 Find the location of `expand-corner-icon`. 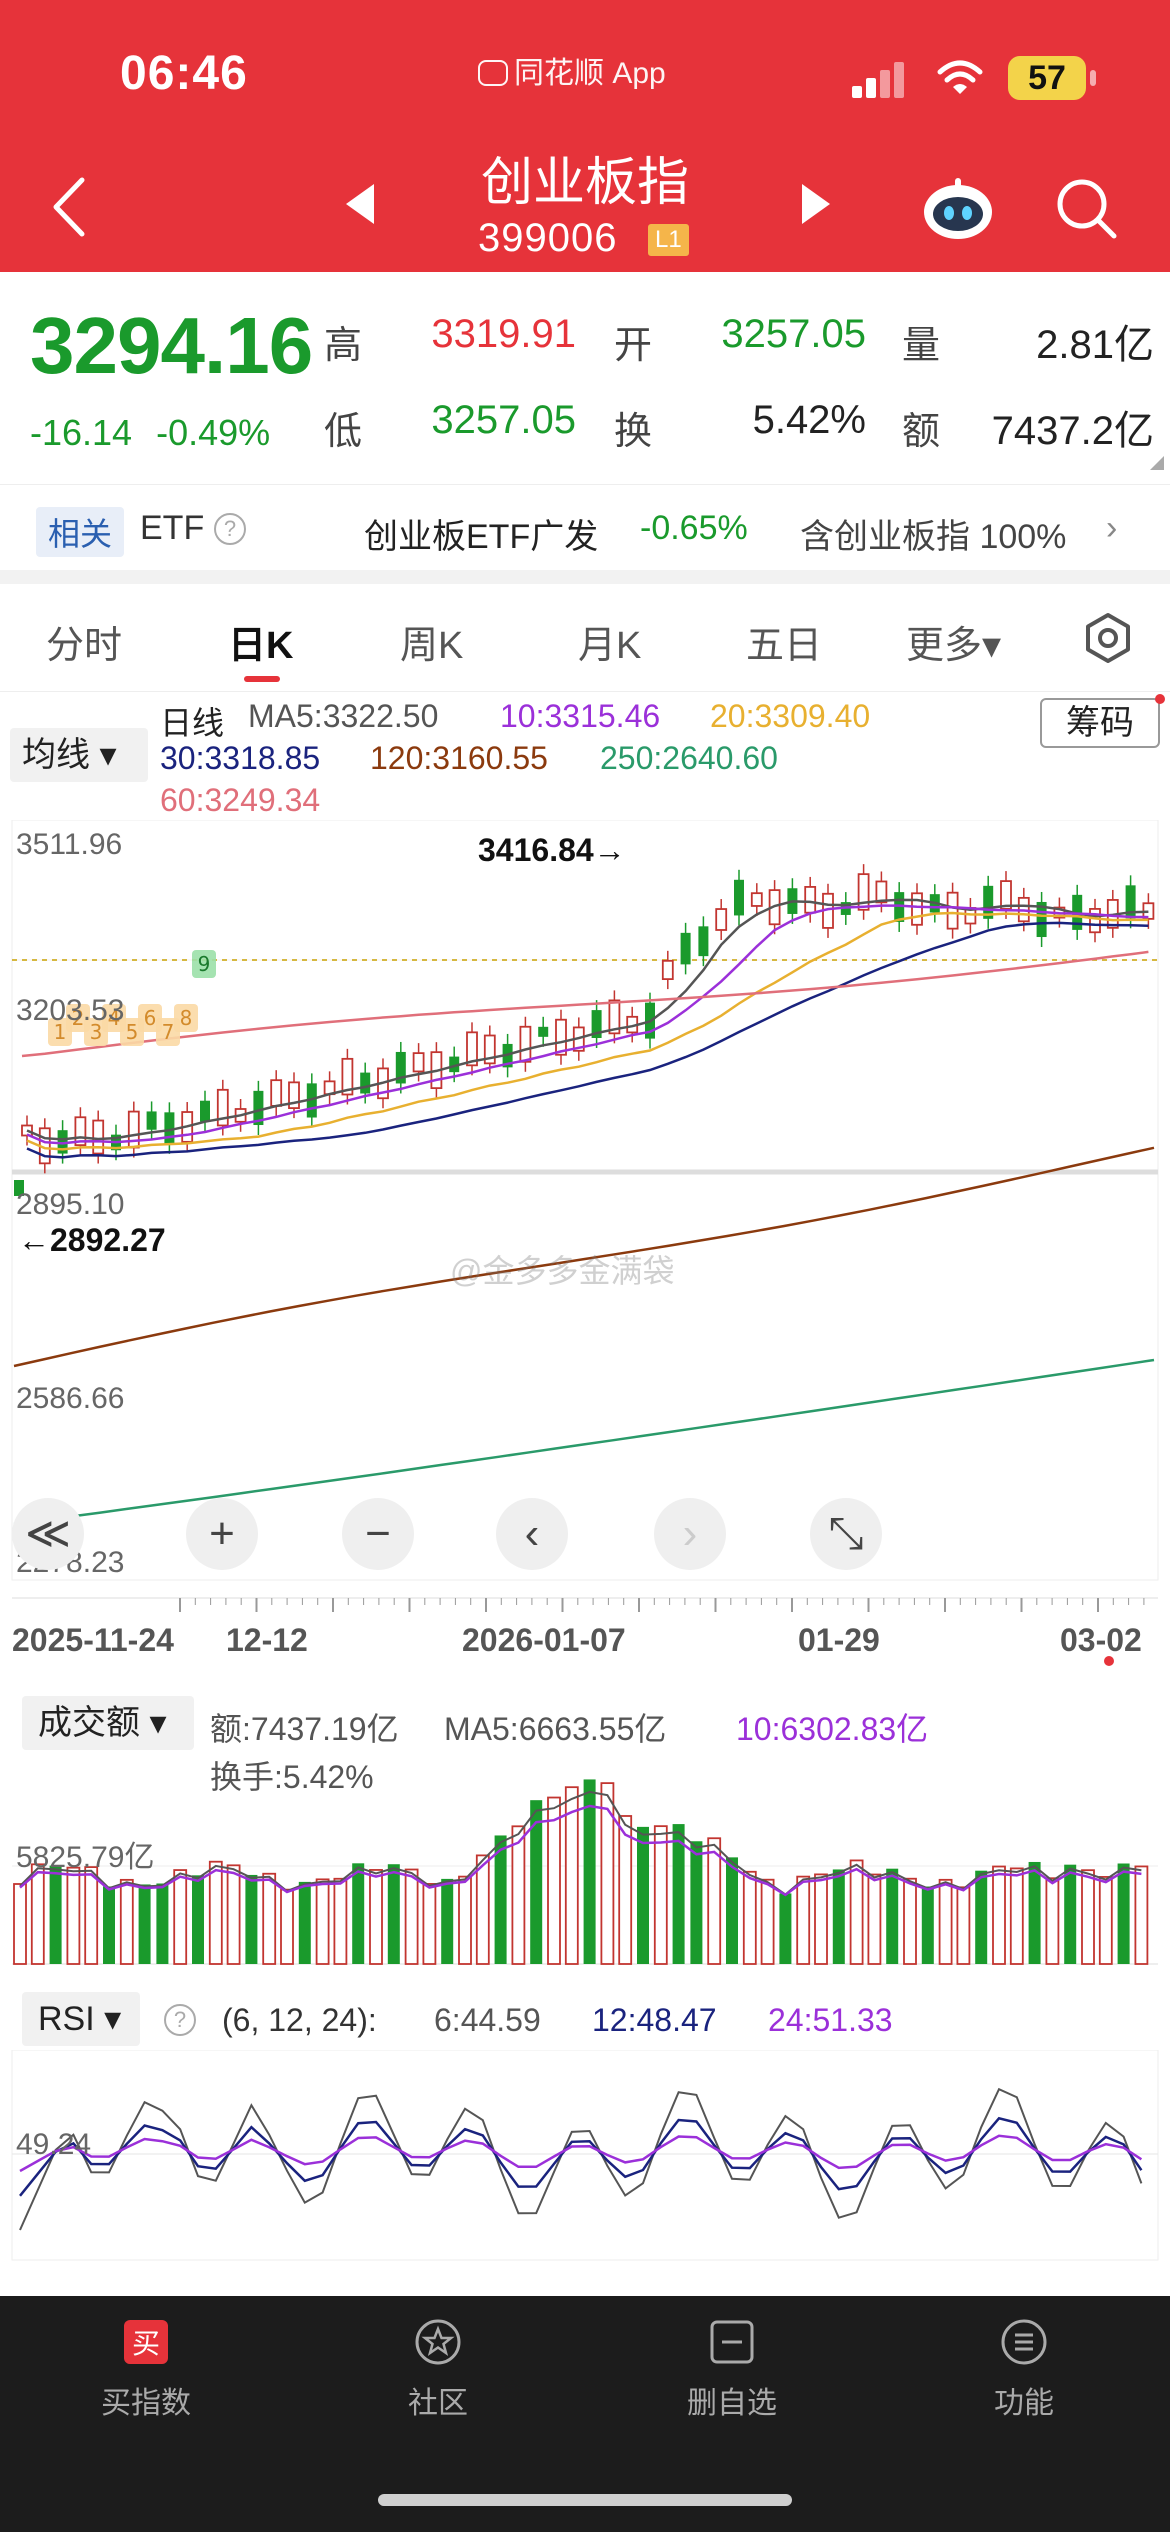

expand-corner-icon is located at coordinates (1157, 463).